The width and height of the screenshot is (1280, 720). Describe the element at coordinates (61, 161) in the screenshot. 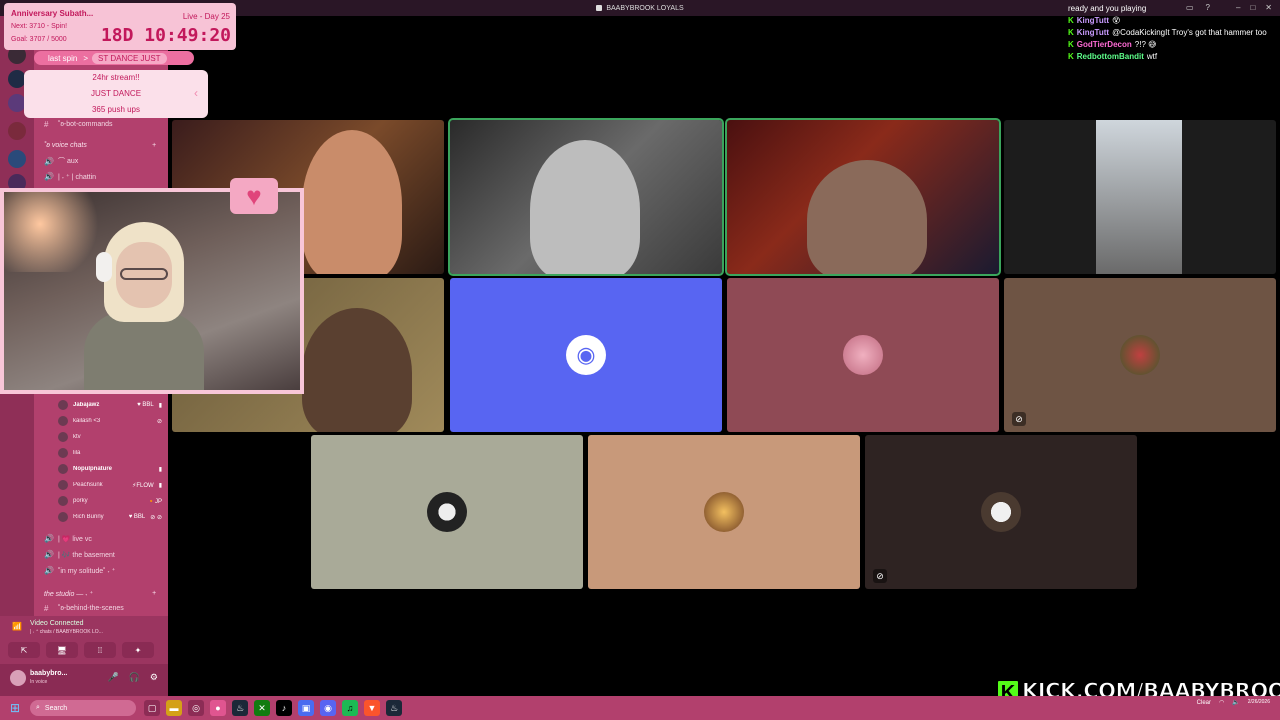

I see `channel-aux: 🔊 ⌒ aux` at that location.